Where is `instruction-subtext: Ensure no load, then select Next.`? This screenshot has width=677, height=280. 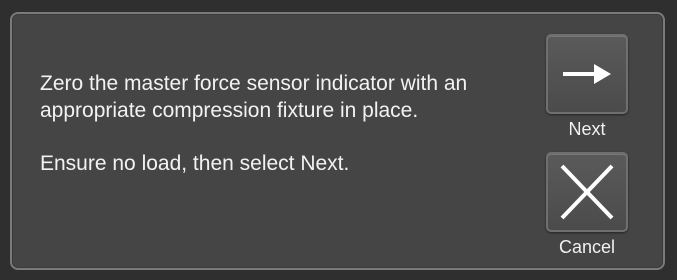
instruction-subtext: Ensure no load, then select Next. is located at coordinates (195, 163).